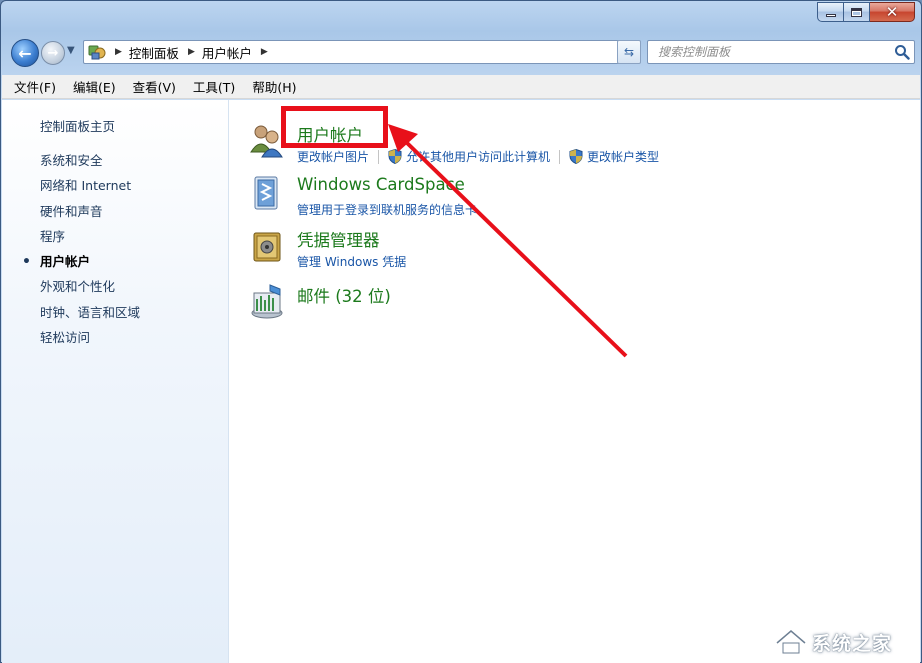 This screenshot has height=663, width=922. What do you see at coordinates (791, 641) in the screenshot?
I see `watermark-house-icon` at bounding box center [791, 641].